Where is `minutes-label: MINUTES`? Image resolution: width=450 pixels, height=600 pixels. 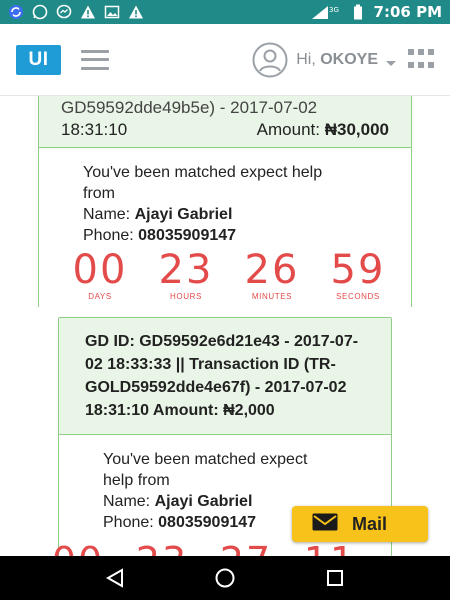
minutes-label: MINUTES is located at coordinates (272, 296).